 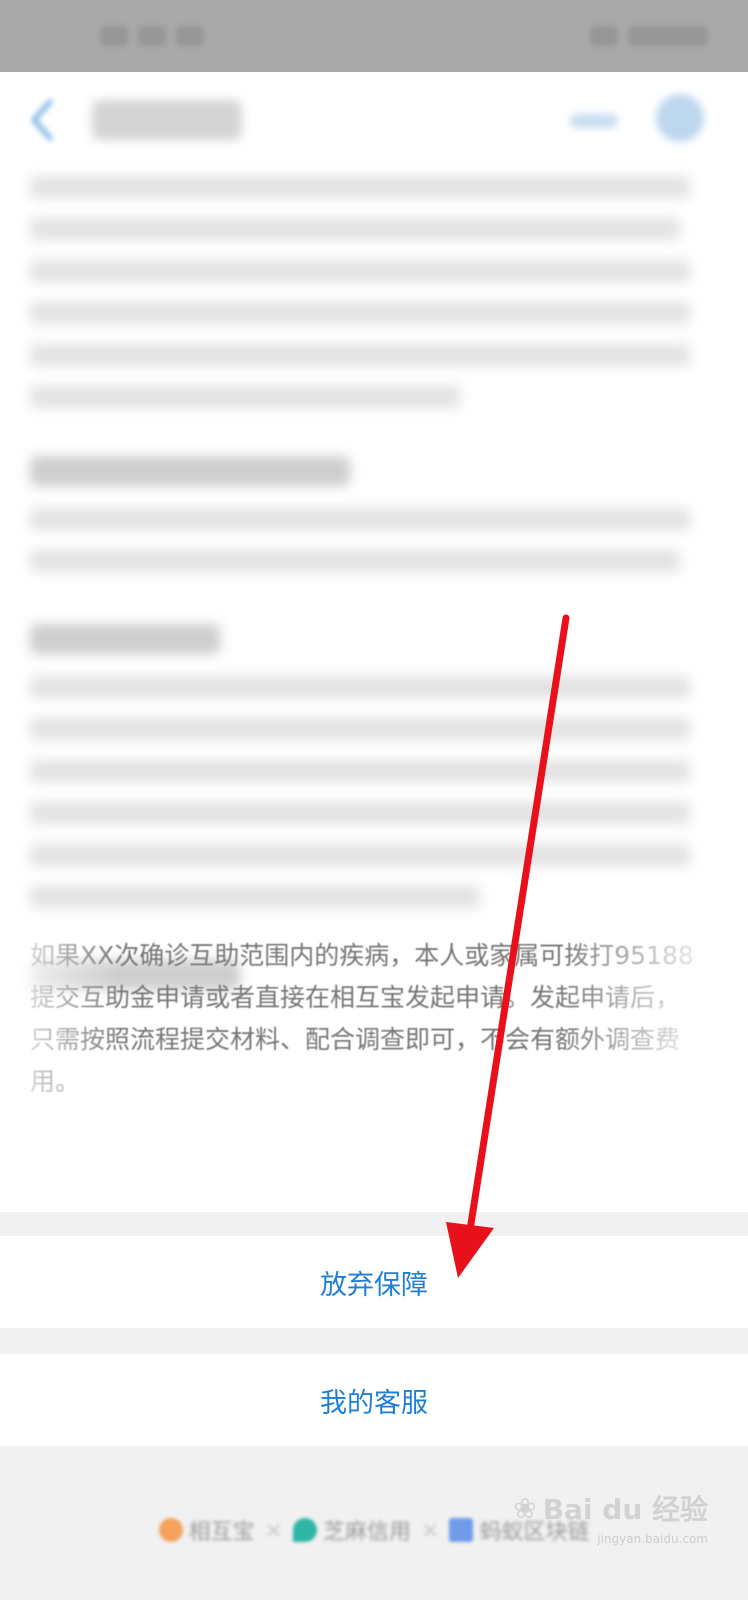 What do you see at coordinates (374, 122) in the screenshot?
I see `nav-bar` at bounding box center [374, 122].